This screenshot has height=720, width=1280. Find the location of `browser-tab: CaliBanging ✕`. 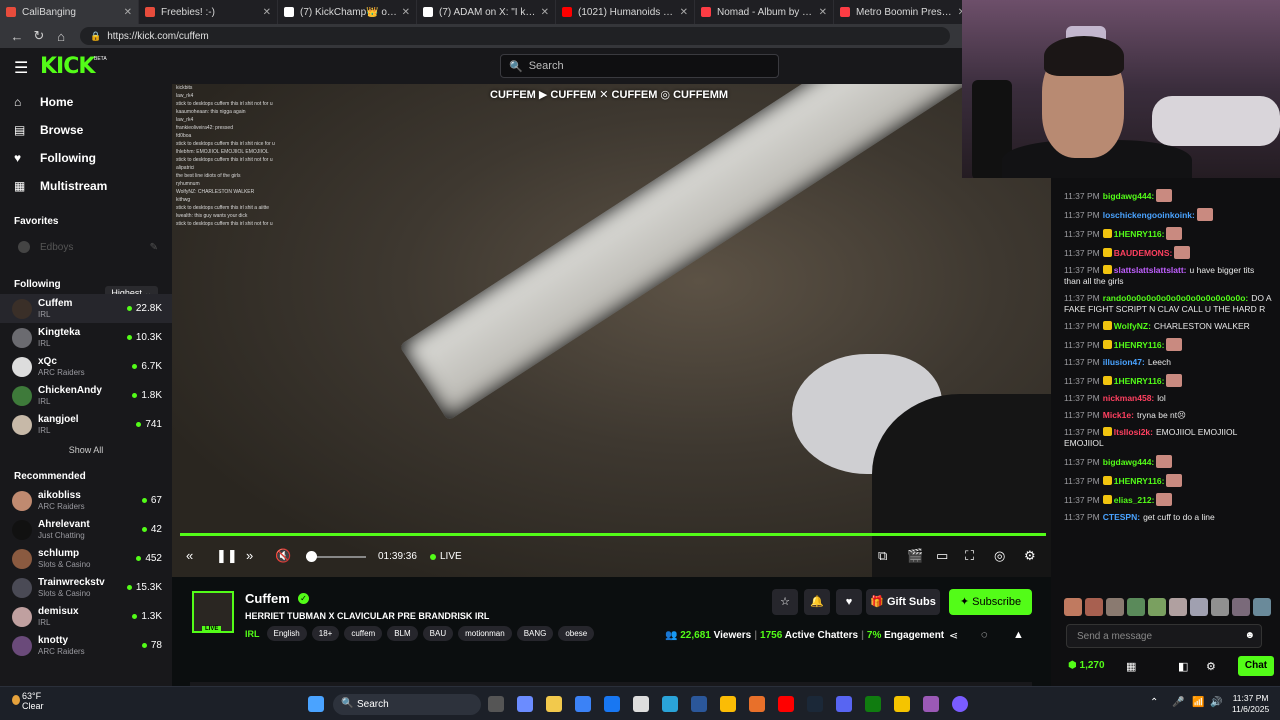

browser-tab: CaliBanging ✕ is located at coordinates (69, 12).